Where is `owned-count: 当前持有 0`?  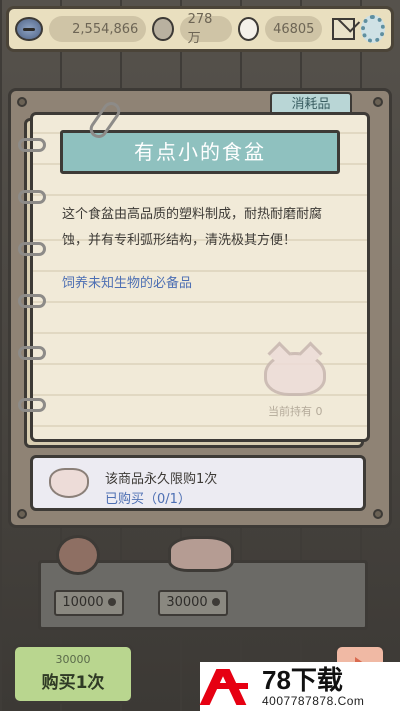
owned-count: 当前持有 0 is located at coordinates (295, 411).